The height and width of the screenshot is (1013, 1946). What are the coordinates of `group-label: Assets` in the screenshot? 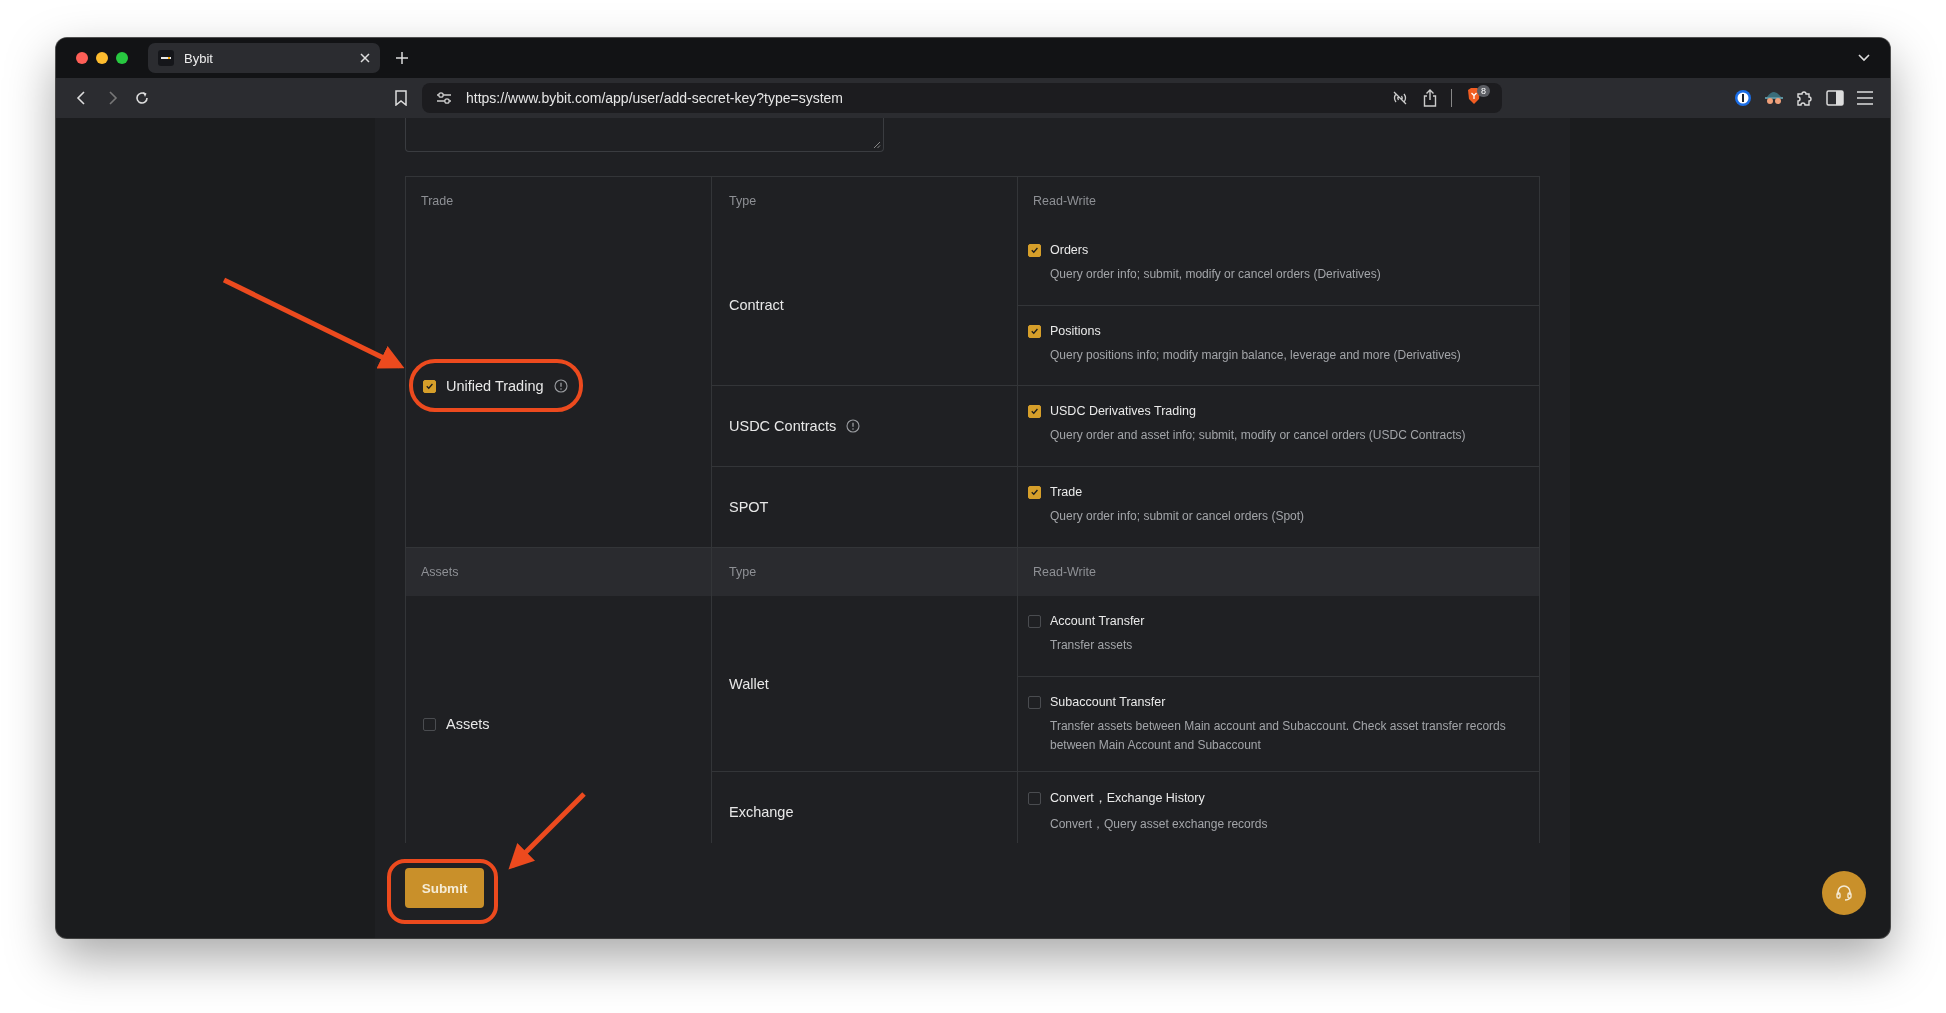 It's located at (468, 724).